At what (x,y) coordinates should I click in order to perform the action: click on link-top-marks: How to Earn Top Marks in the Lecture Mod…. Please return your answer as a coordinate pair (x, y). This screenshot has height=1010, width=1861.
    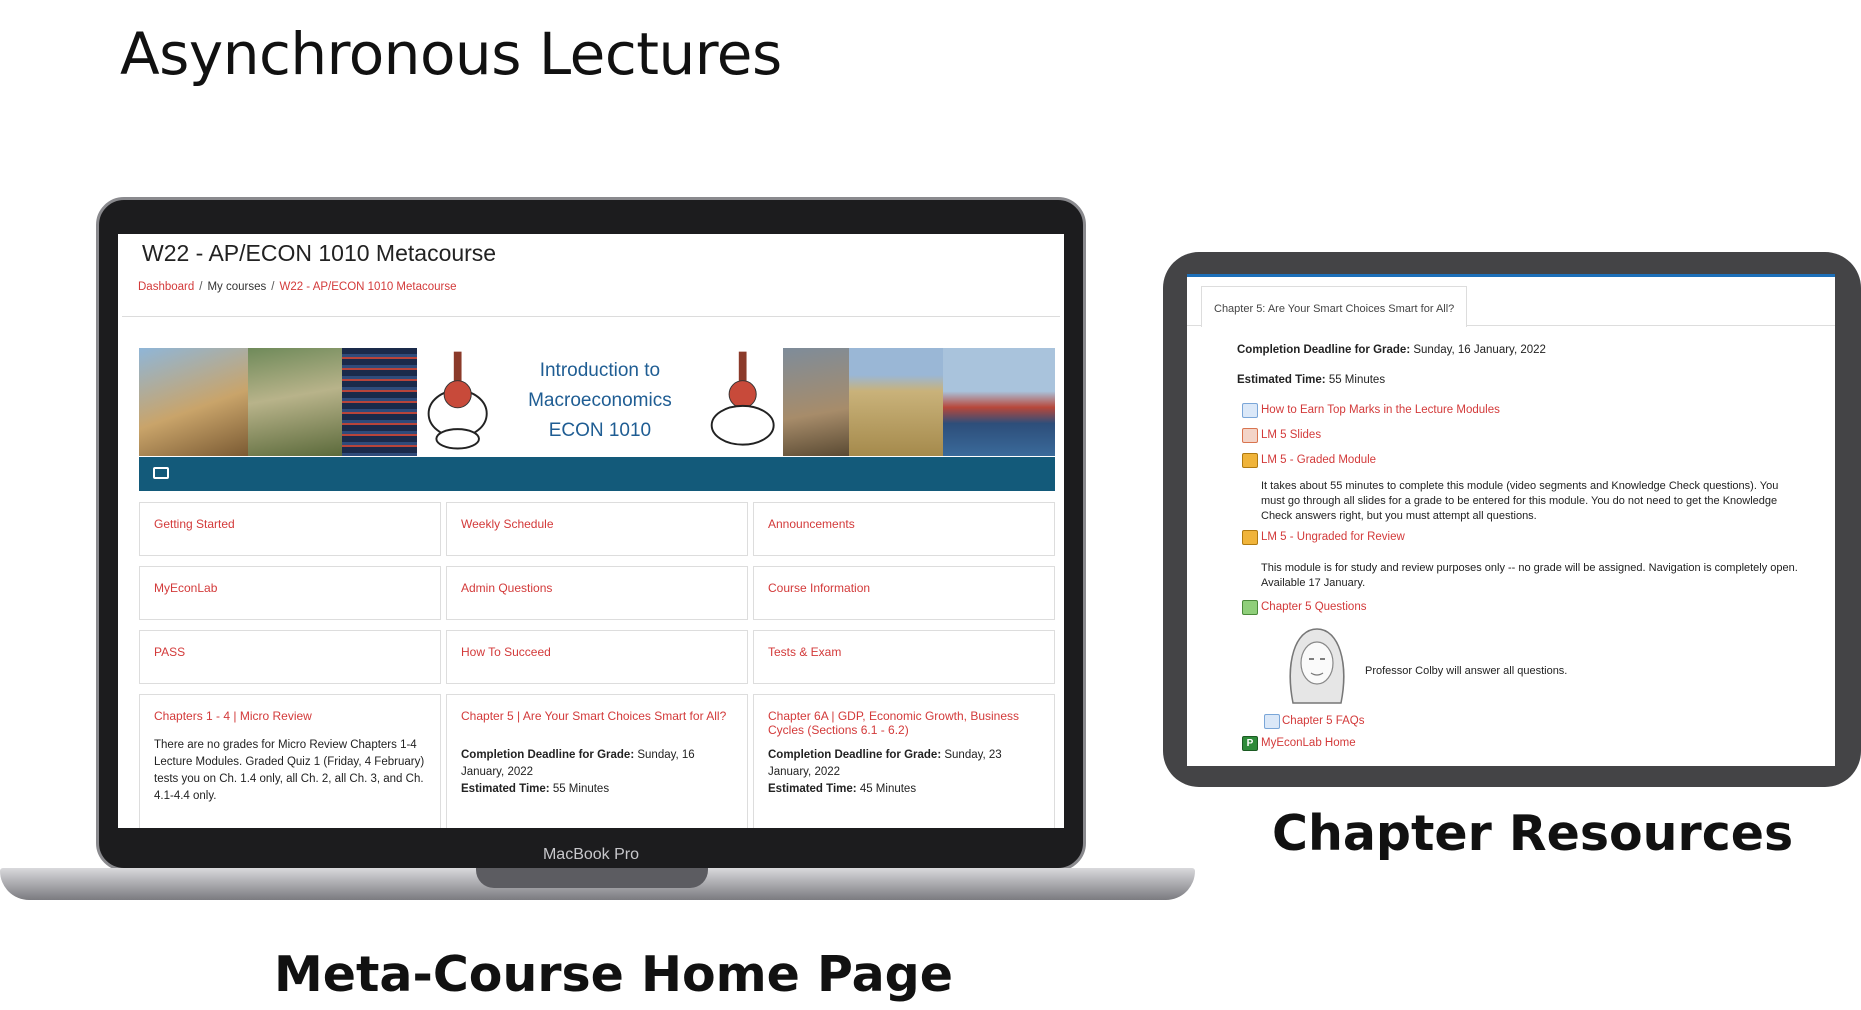
    Looking at the image, I should click on (1380, 410).